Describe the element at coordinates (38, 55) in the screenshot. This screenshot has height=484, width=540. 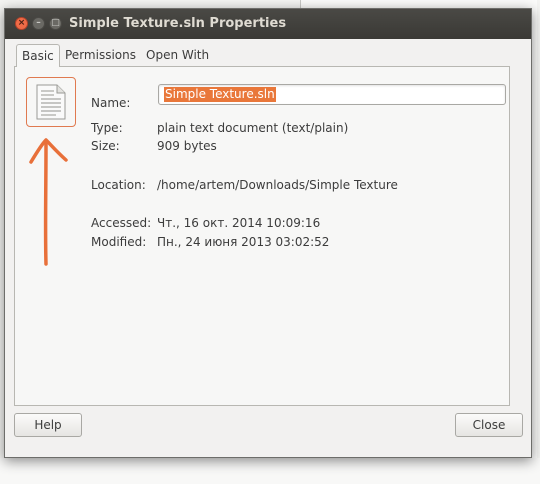
I see `tab-basic: Basic` at that location.